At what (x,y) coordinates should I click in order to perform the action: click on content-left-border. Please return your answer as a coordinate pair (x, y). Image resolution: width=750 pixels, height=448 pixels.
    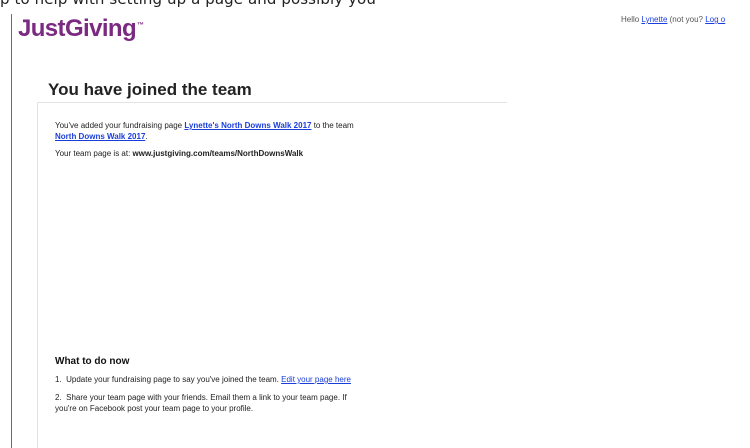
    Looking at the image, I should click on (37, 275).